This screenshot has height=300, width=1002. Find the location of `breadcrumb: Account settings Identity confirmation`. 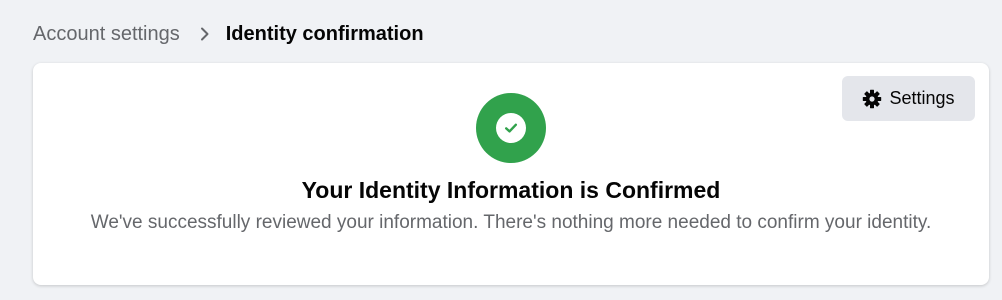

breadcrumb: Account settings Identity confirmation is located at coordinates (228, 34).